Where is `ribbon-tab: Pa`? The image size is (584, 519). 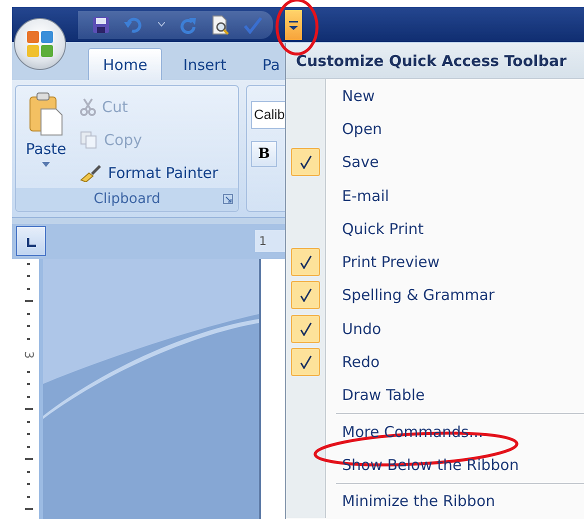 ribbon-tab: Pa is located at coordinates (271, 64).